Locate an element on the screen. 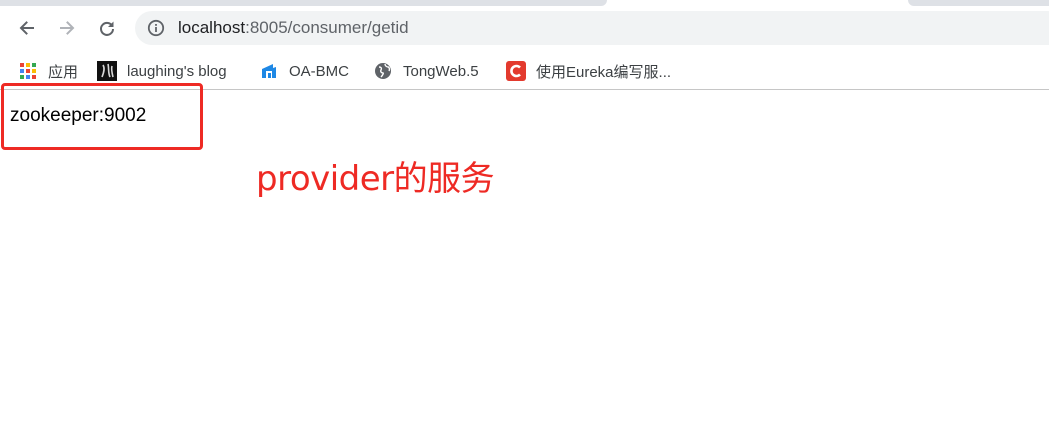 This screenshot has width=1049, height=423. globe-icon is located at coordinates (383, 71).